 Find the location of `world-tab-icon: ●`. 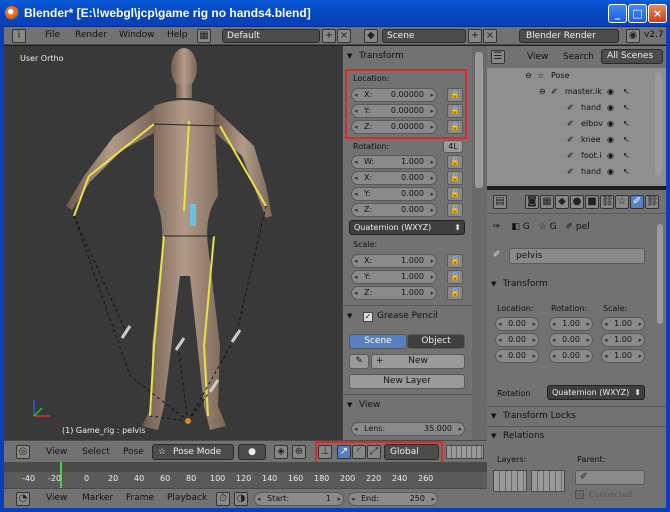

world-tab-icon: ● is located at coordinates (577, 202).